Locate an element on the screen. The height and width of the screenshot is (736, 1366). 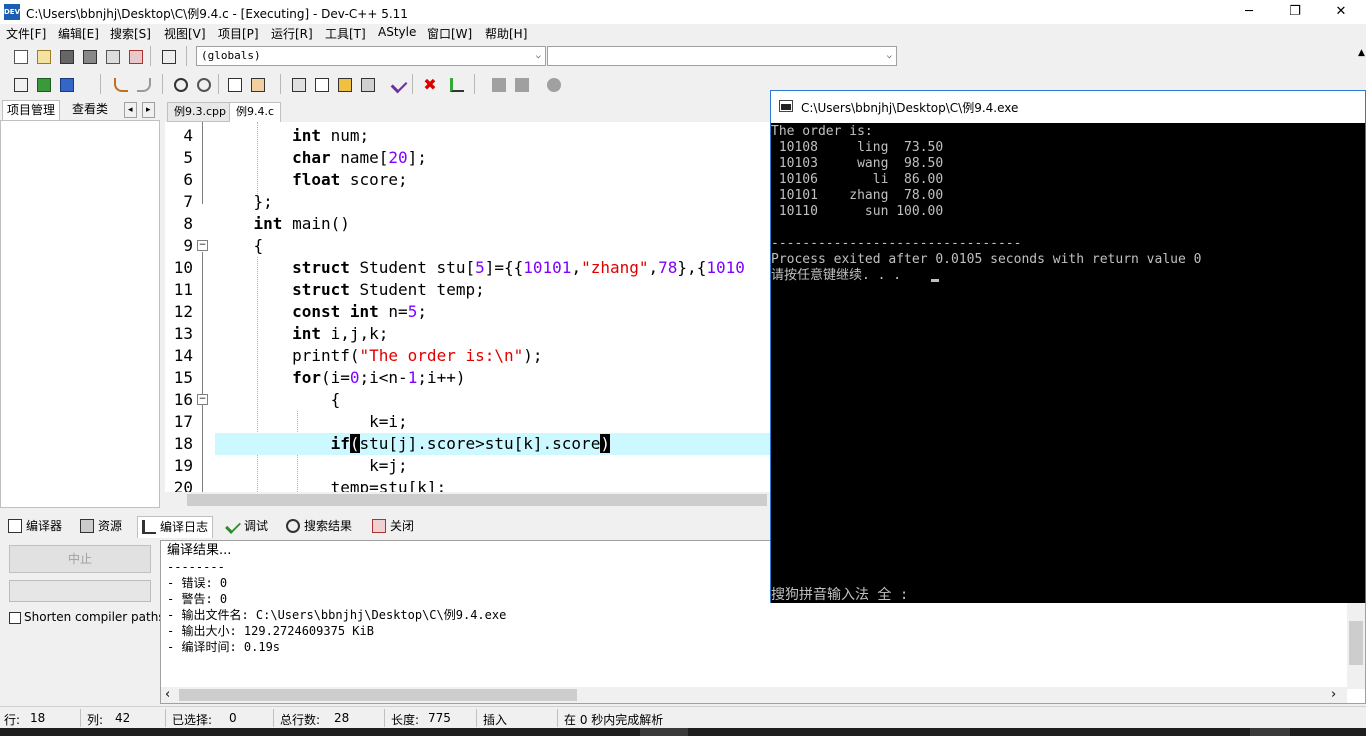
stop-execution-button: ✖ is located at coordinates (429, 84).